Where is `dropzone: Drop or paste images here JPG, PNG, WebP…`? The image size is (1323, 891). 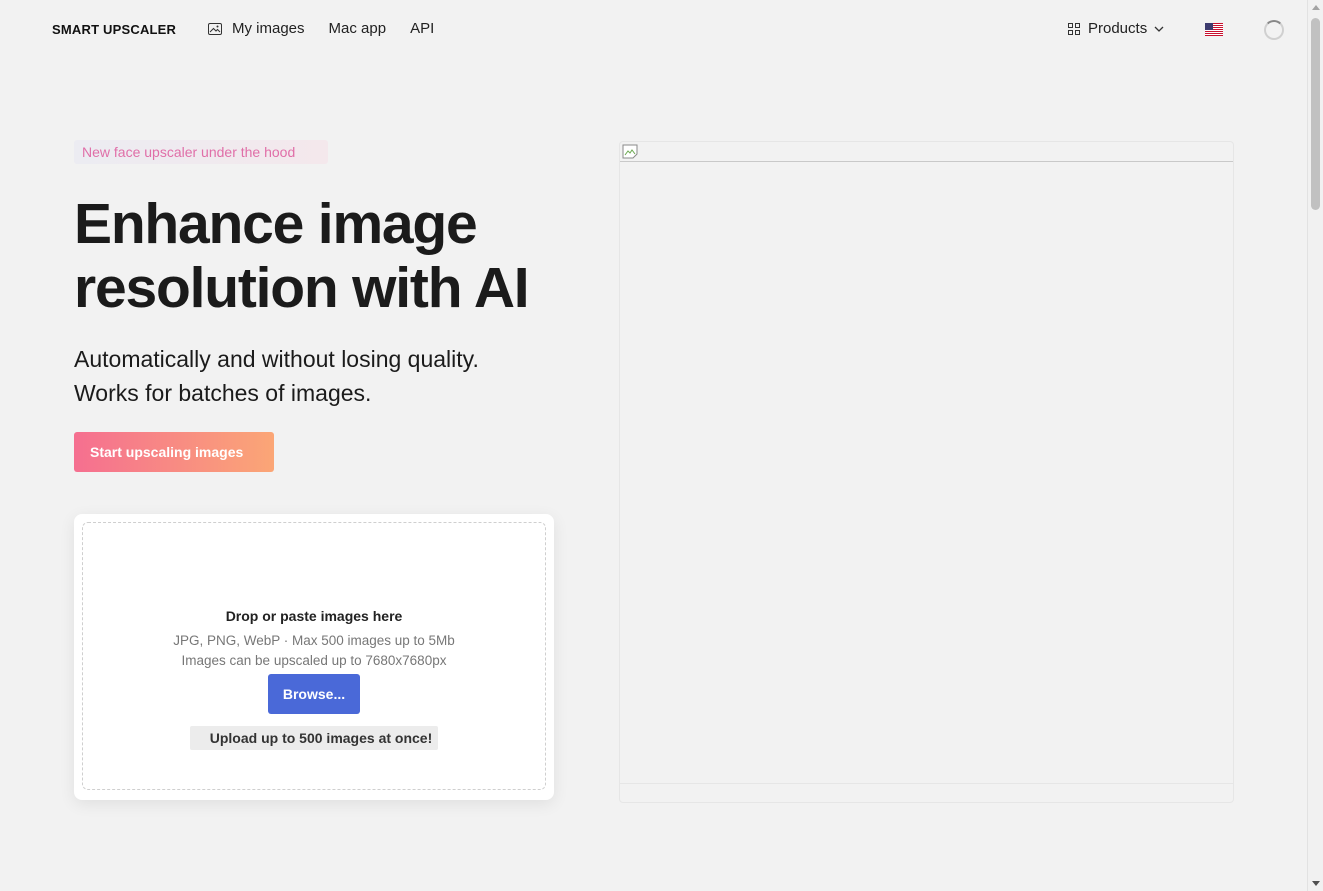 dropzone: Drop or paste images here JPG, PNG, WebP… is located at coordinates (314, 656).